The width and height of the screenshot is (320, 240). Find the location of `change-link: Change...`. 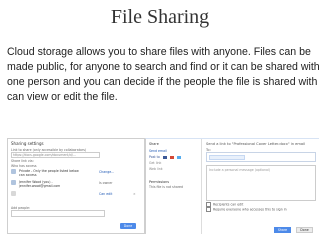

change-link: Change... is located at coordinates (106, 172).